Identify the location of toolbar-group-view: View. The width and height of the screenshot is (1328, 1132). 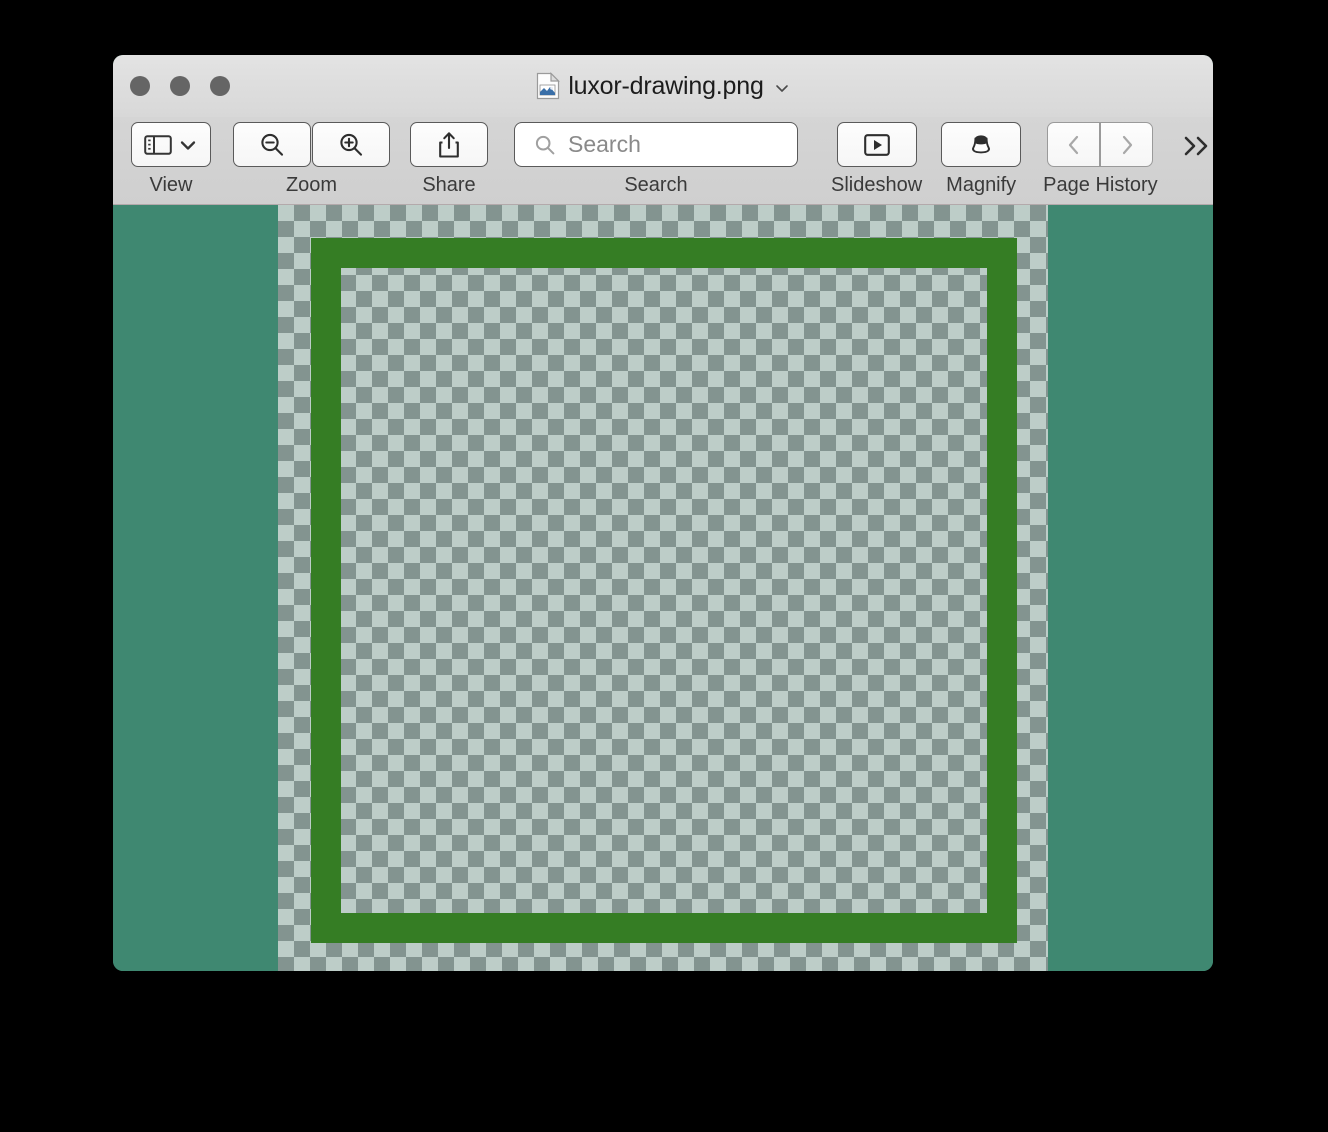
(171, 156).